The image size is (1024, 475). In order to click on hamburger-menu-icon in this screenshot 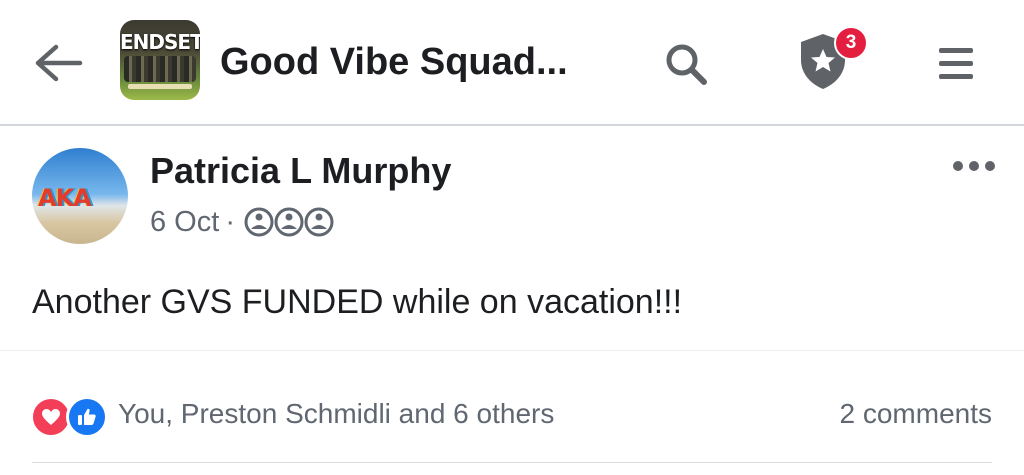, I will do `click(956, 63)`.